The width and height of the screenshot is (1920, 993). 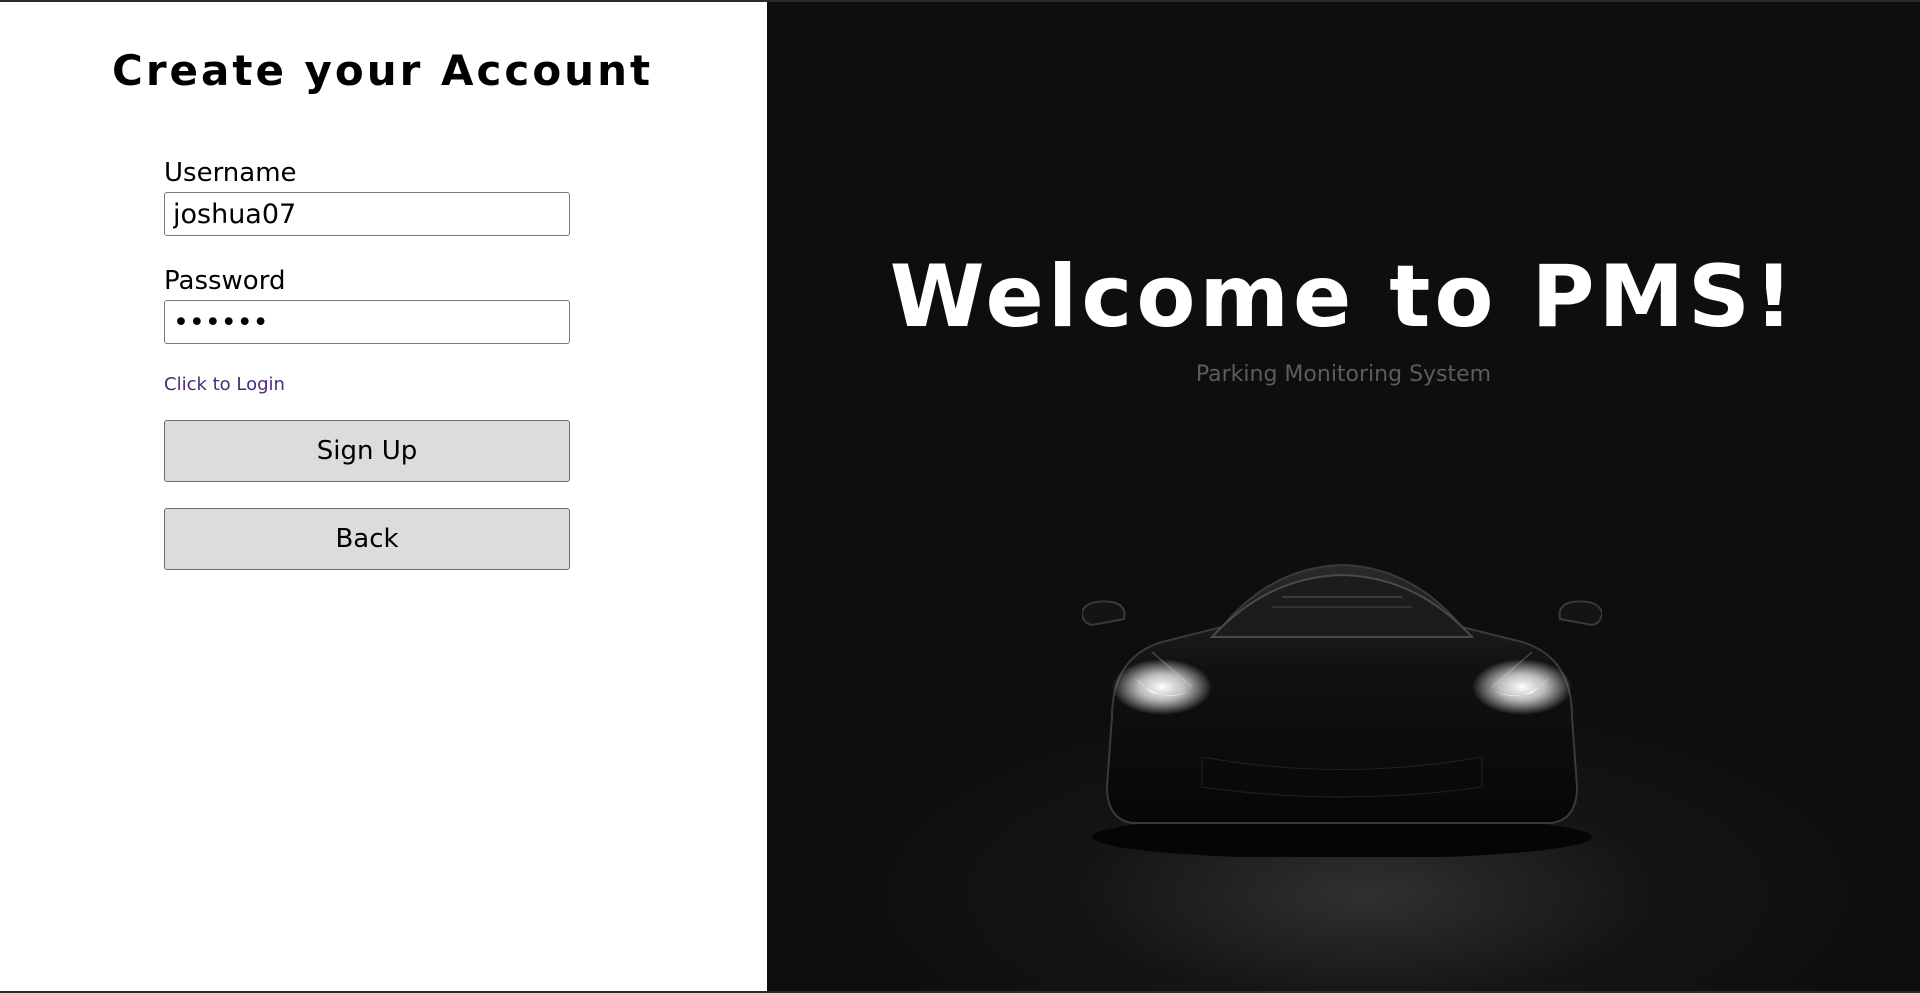 What do you see at coordinates (1342, 710) in the screenshot?
I see `car-silhouette-icon` at bounding box center [1342, 710].